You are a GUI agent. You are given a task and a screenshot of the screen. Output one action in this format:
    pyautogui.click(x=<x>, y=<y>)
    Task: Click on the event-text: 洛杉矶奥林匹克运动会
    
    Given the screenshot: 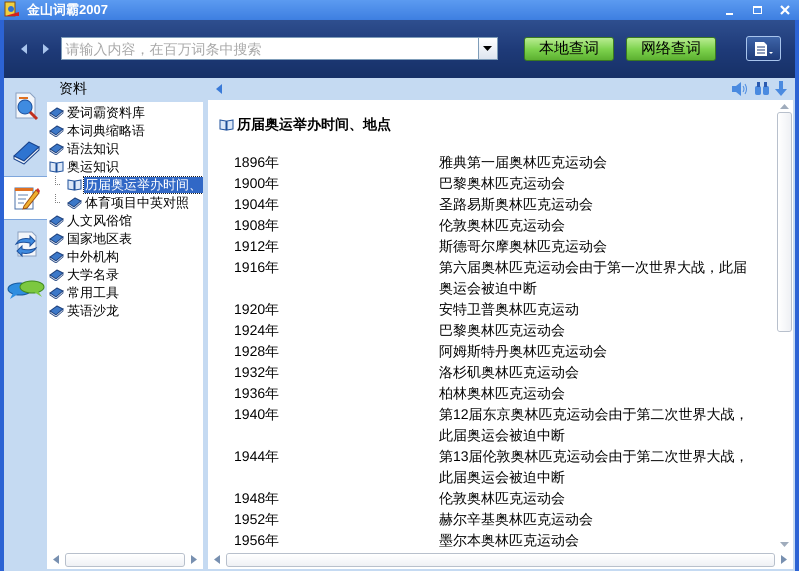 What is the action you would take?
    pyautogui.click(x=509, y=372)
    